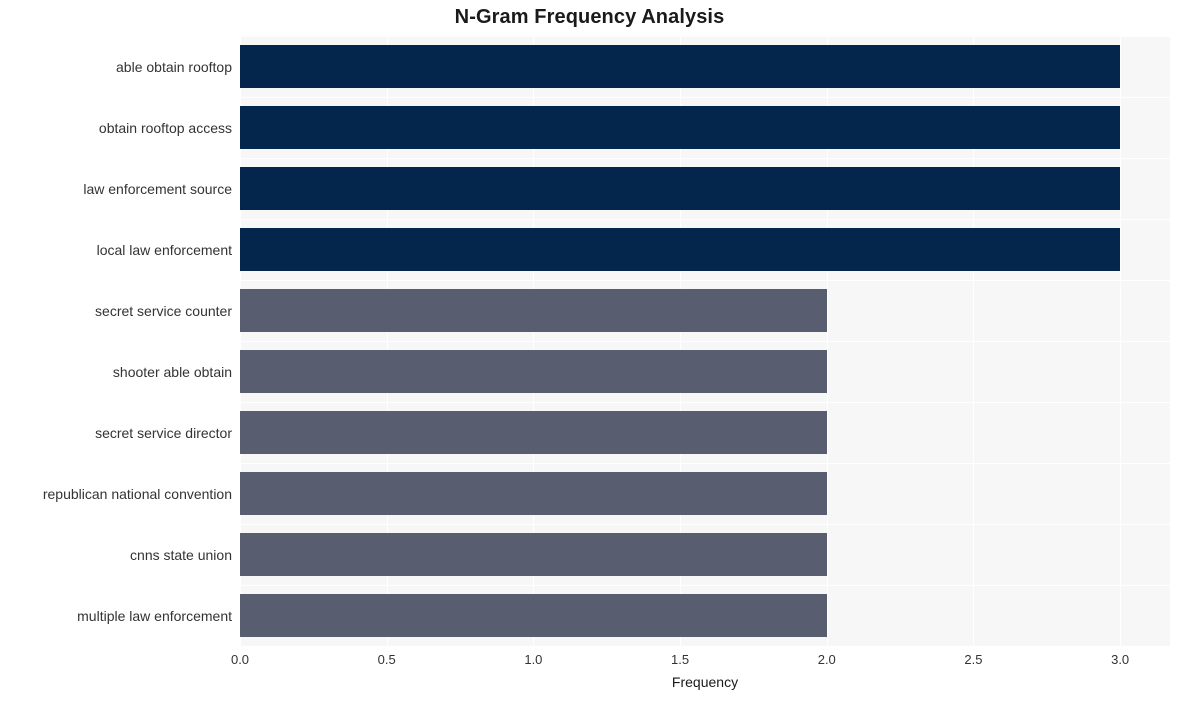 This screenshot has height=701, width=1179. I want to click on y-axis-tick-label: multiple law enforcement, so click(154, 615).